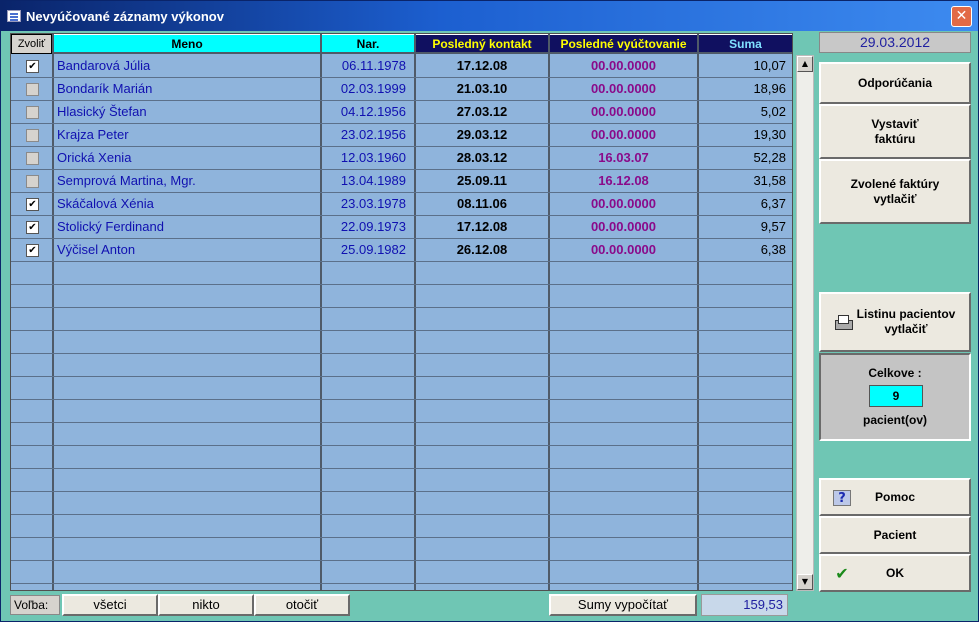 Image resolution: width=979 pixels, height=622 pixels. Describe the element at coordinates (373, 134) in the screenshot. I see `birth-date: 23.02.1956` at that location.